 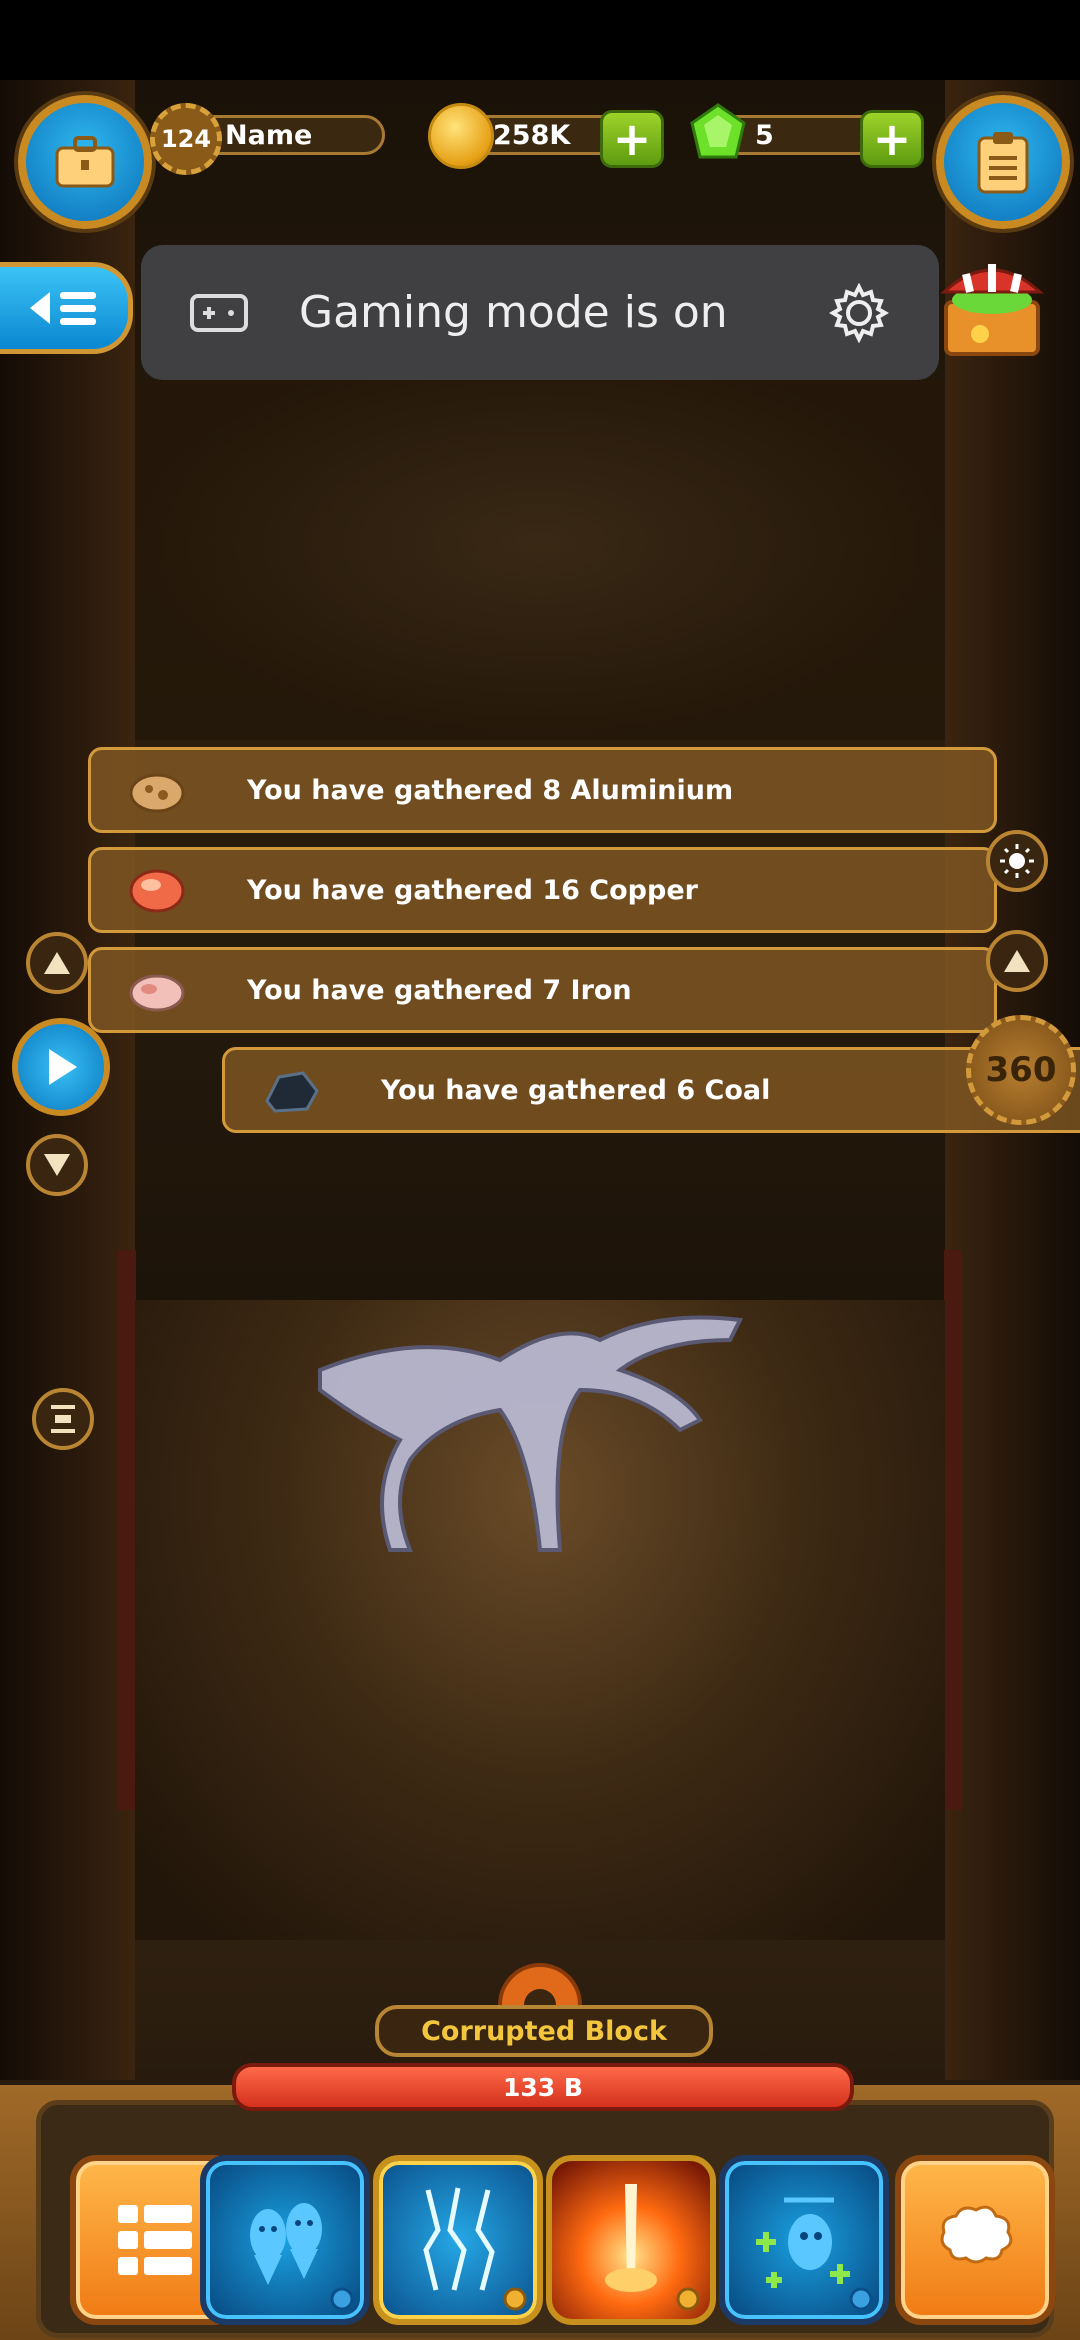 I want to click on notification-text: You have gathered 6 Coal, so click(x=576, y=1090).